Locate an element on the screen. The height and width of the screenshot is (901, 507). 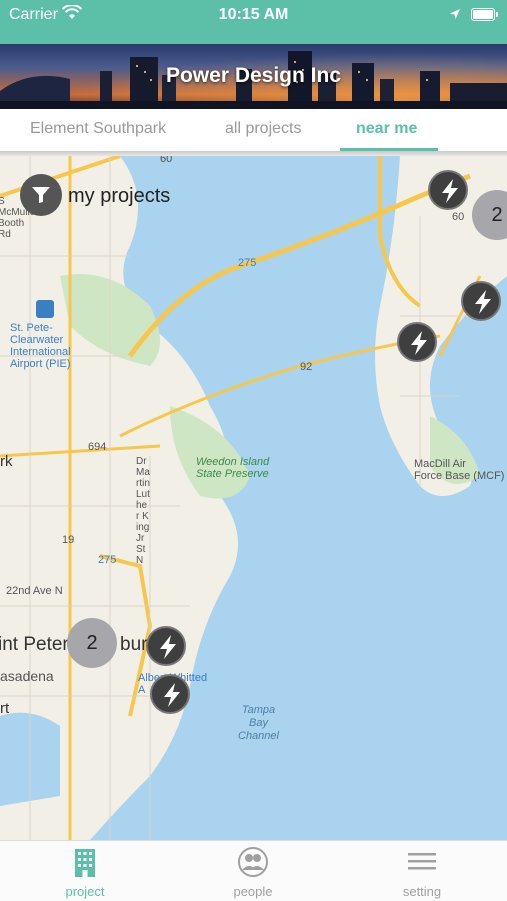
mlk-street-label: Dr Martin Luther King Jr St N is located at coordinates (143, 511).